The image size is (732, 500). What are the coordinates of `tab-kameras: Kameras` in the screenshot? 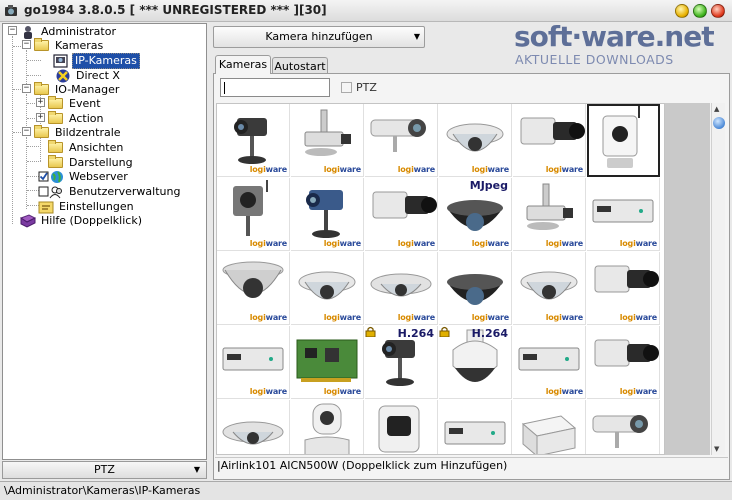 It's located at (243, 64).